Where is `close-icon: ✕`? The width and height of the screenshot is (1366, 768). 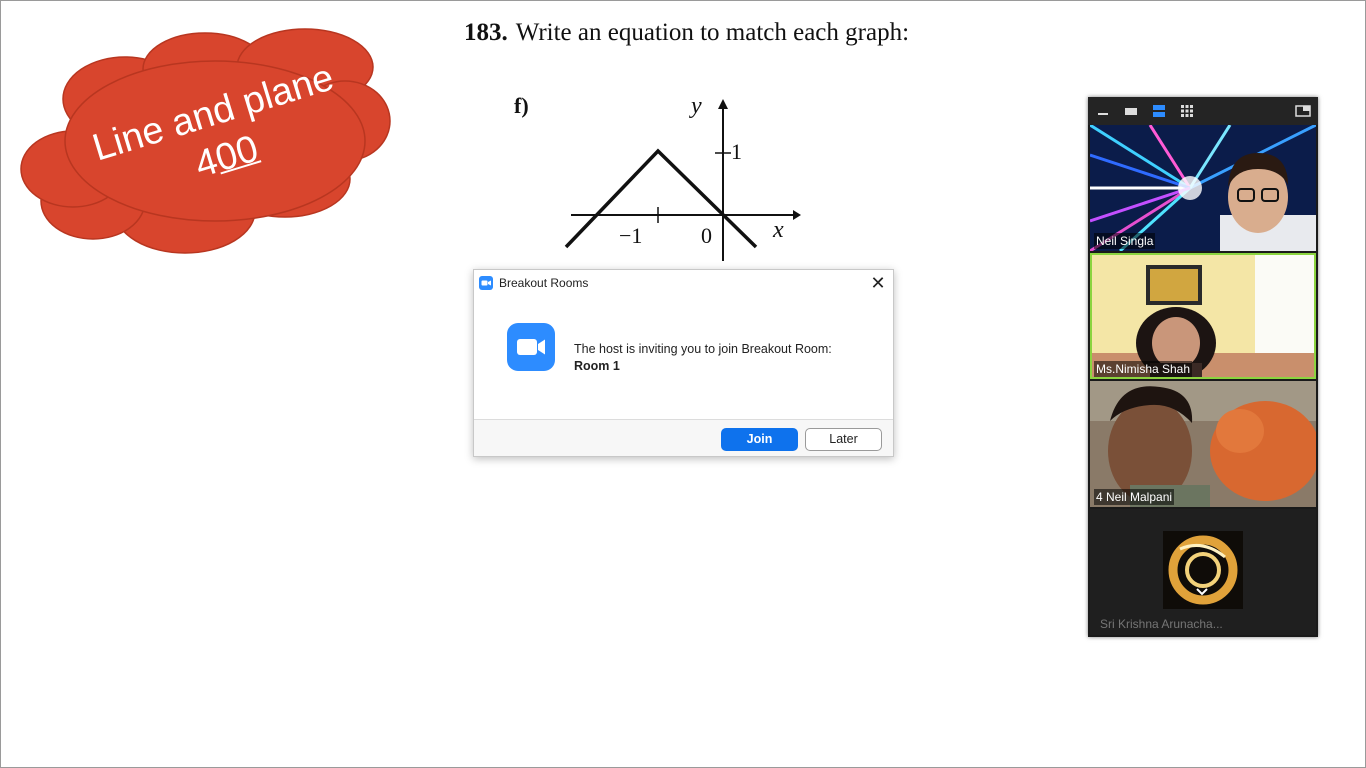
close-icon: ✕ is located at coordinates (878, 283).